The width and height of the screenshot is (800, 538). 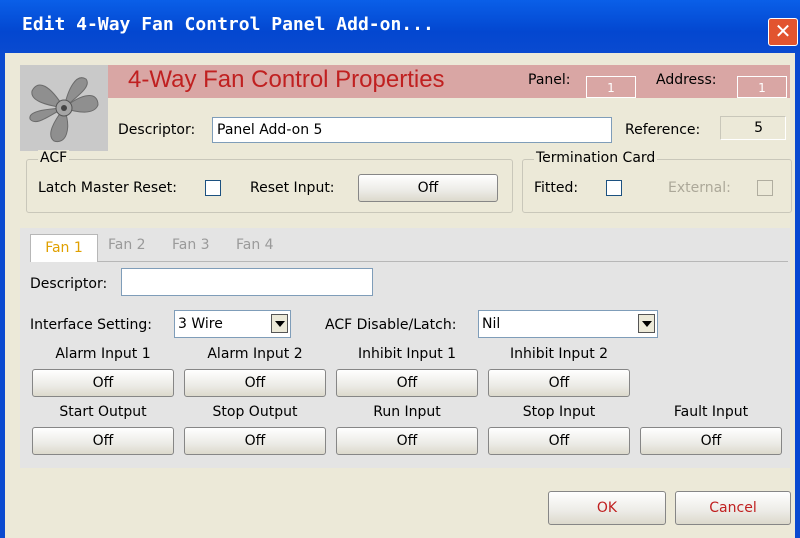 I want to click on panel-label: Panel:, so click(x=549, y=80).